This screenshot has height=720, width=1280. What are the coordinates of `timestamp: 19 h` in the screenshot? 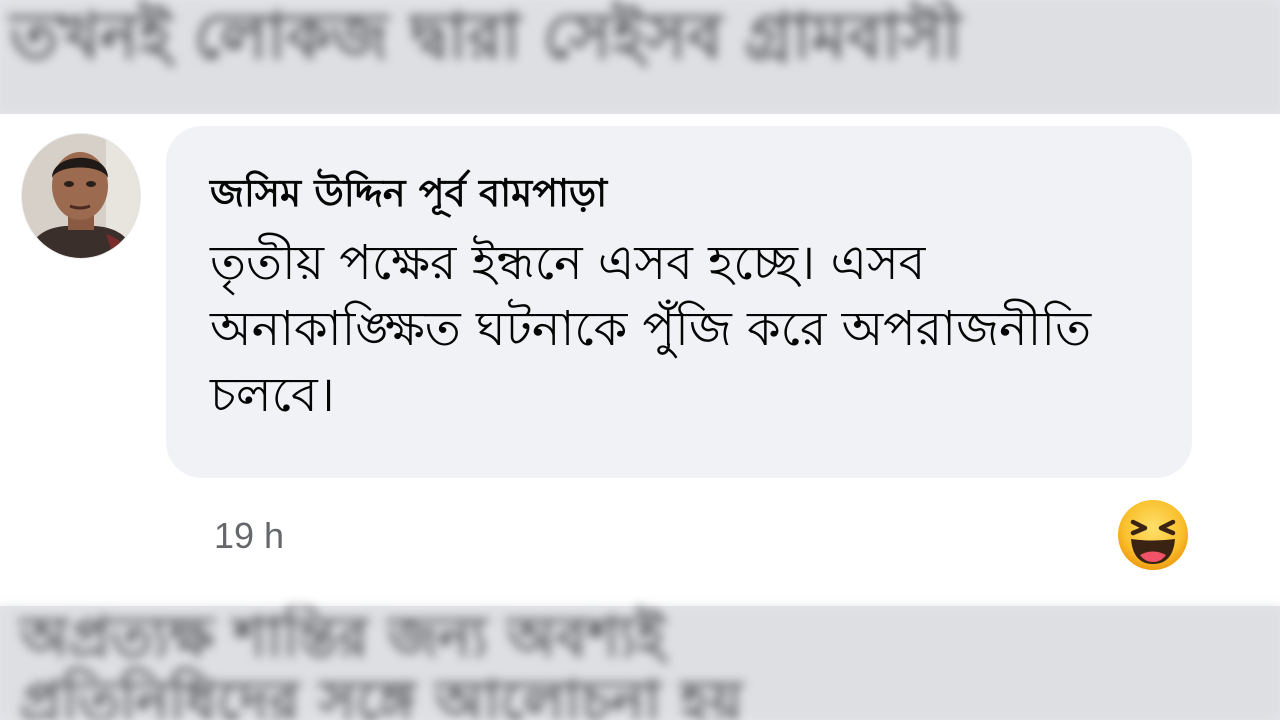 It's located at (249, 536).